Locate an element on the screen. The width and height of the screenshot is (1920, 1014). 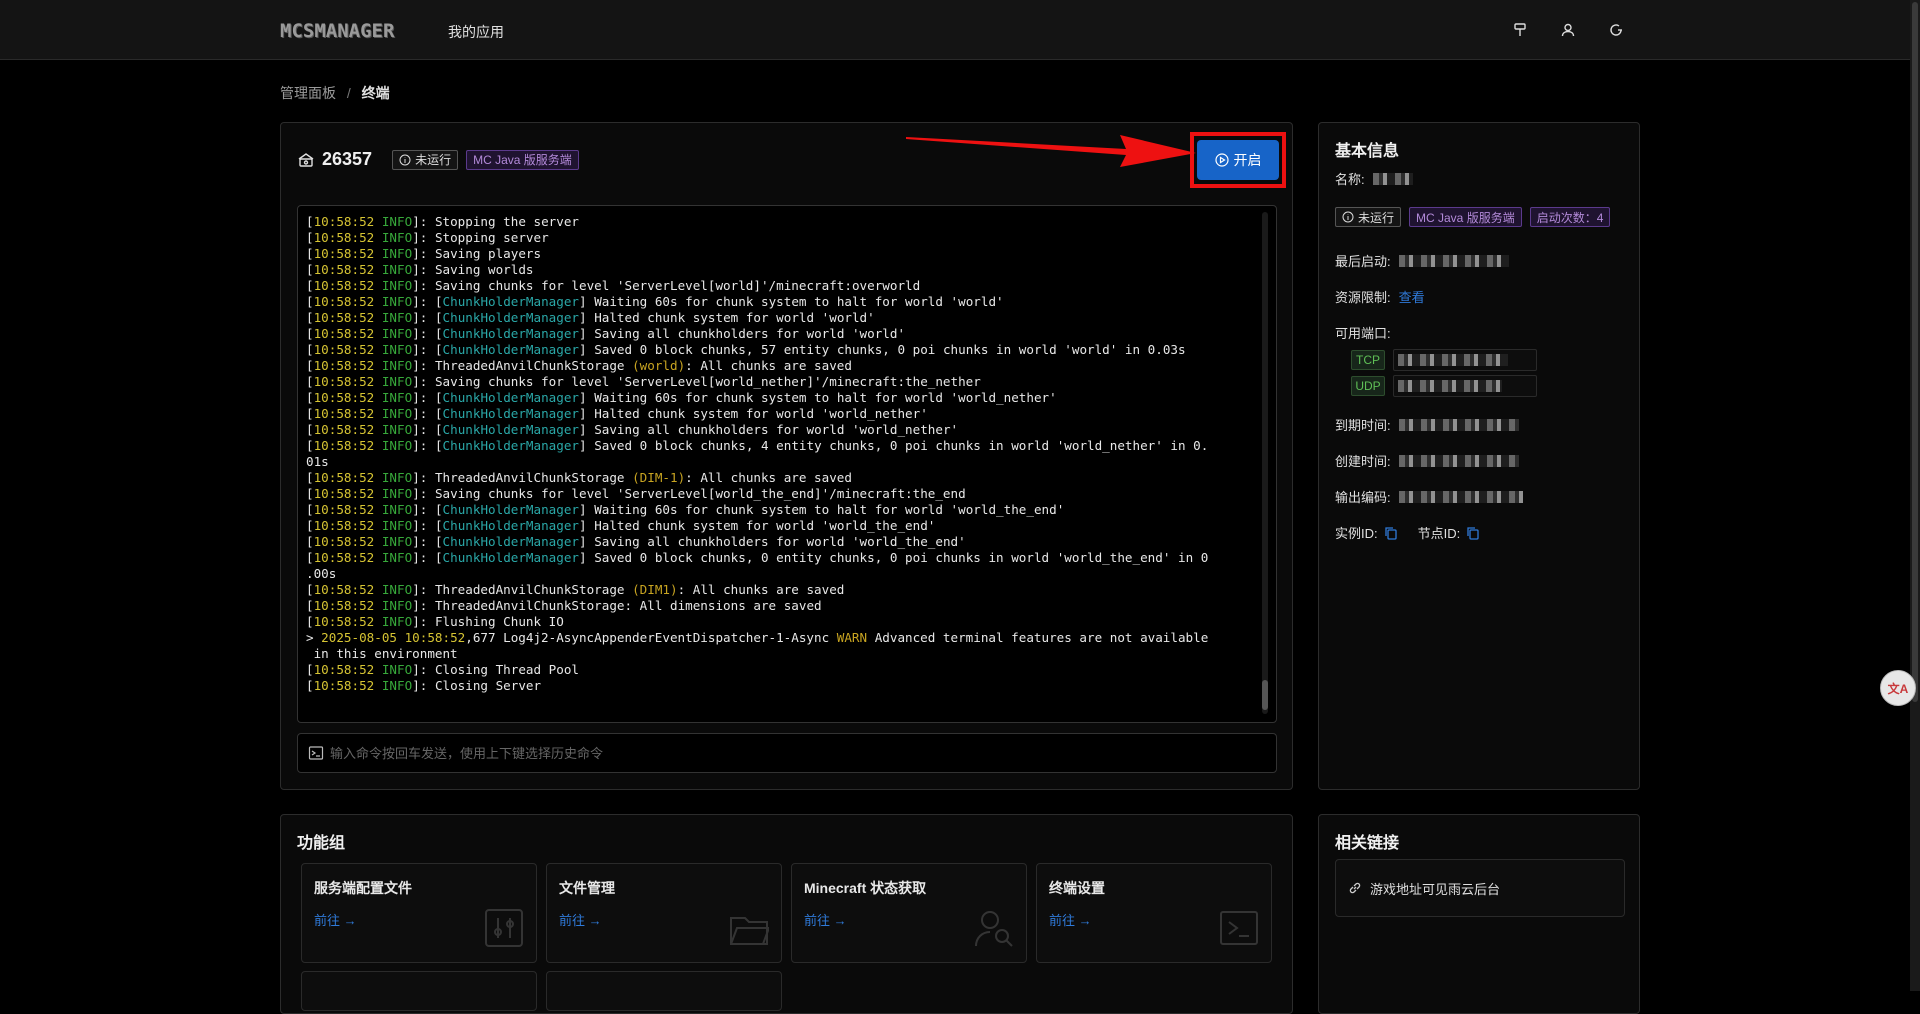
udp-tag: UDP is located at coordinates (1368, 386).